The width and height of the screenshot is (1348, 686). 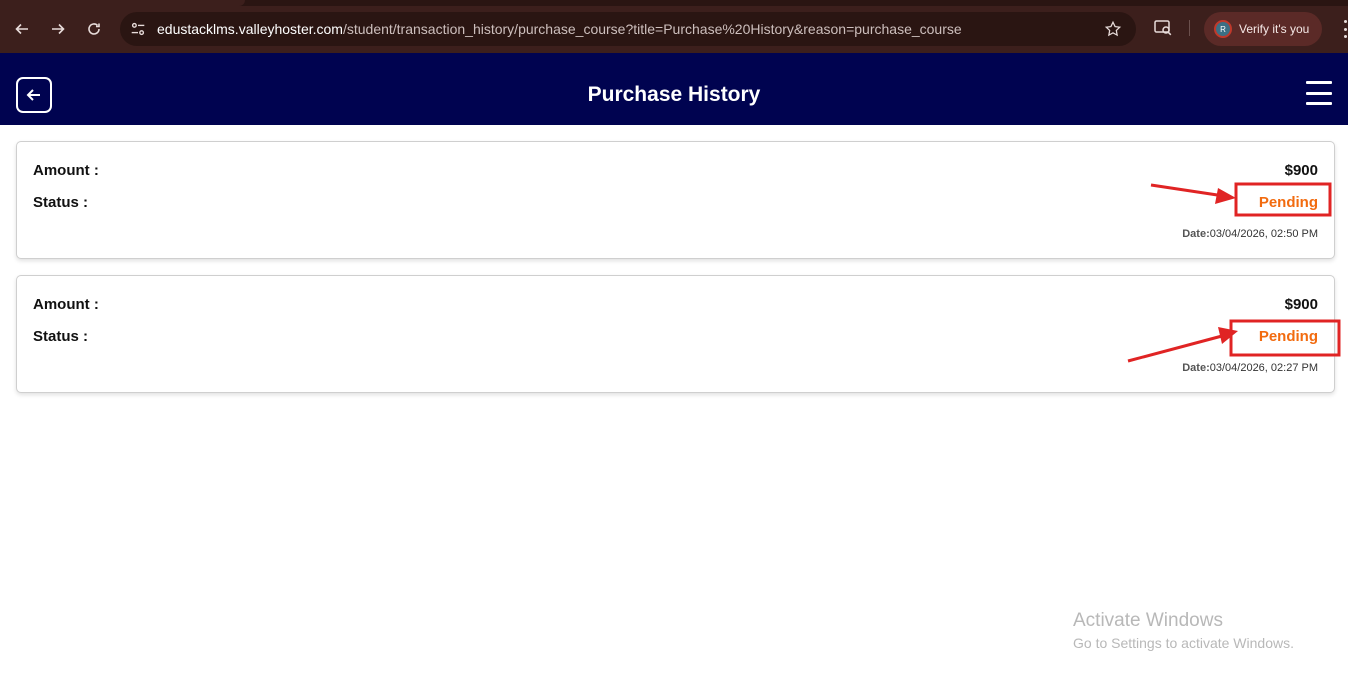 I want to click on hamburger-menu-icon, so click(x=1319, y=93).